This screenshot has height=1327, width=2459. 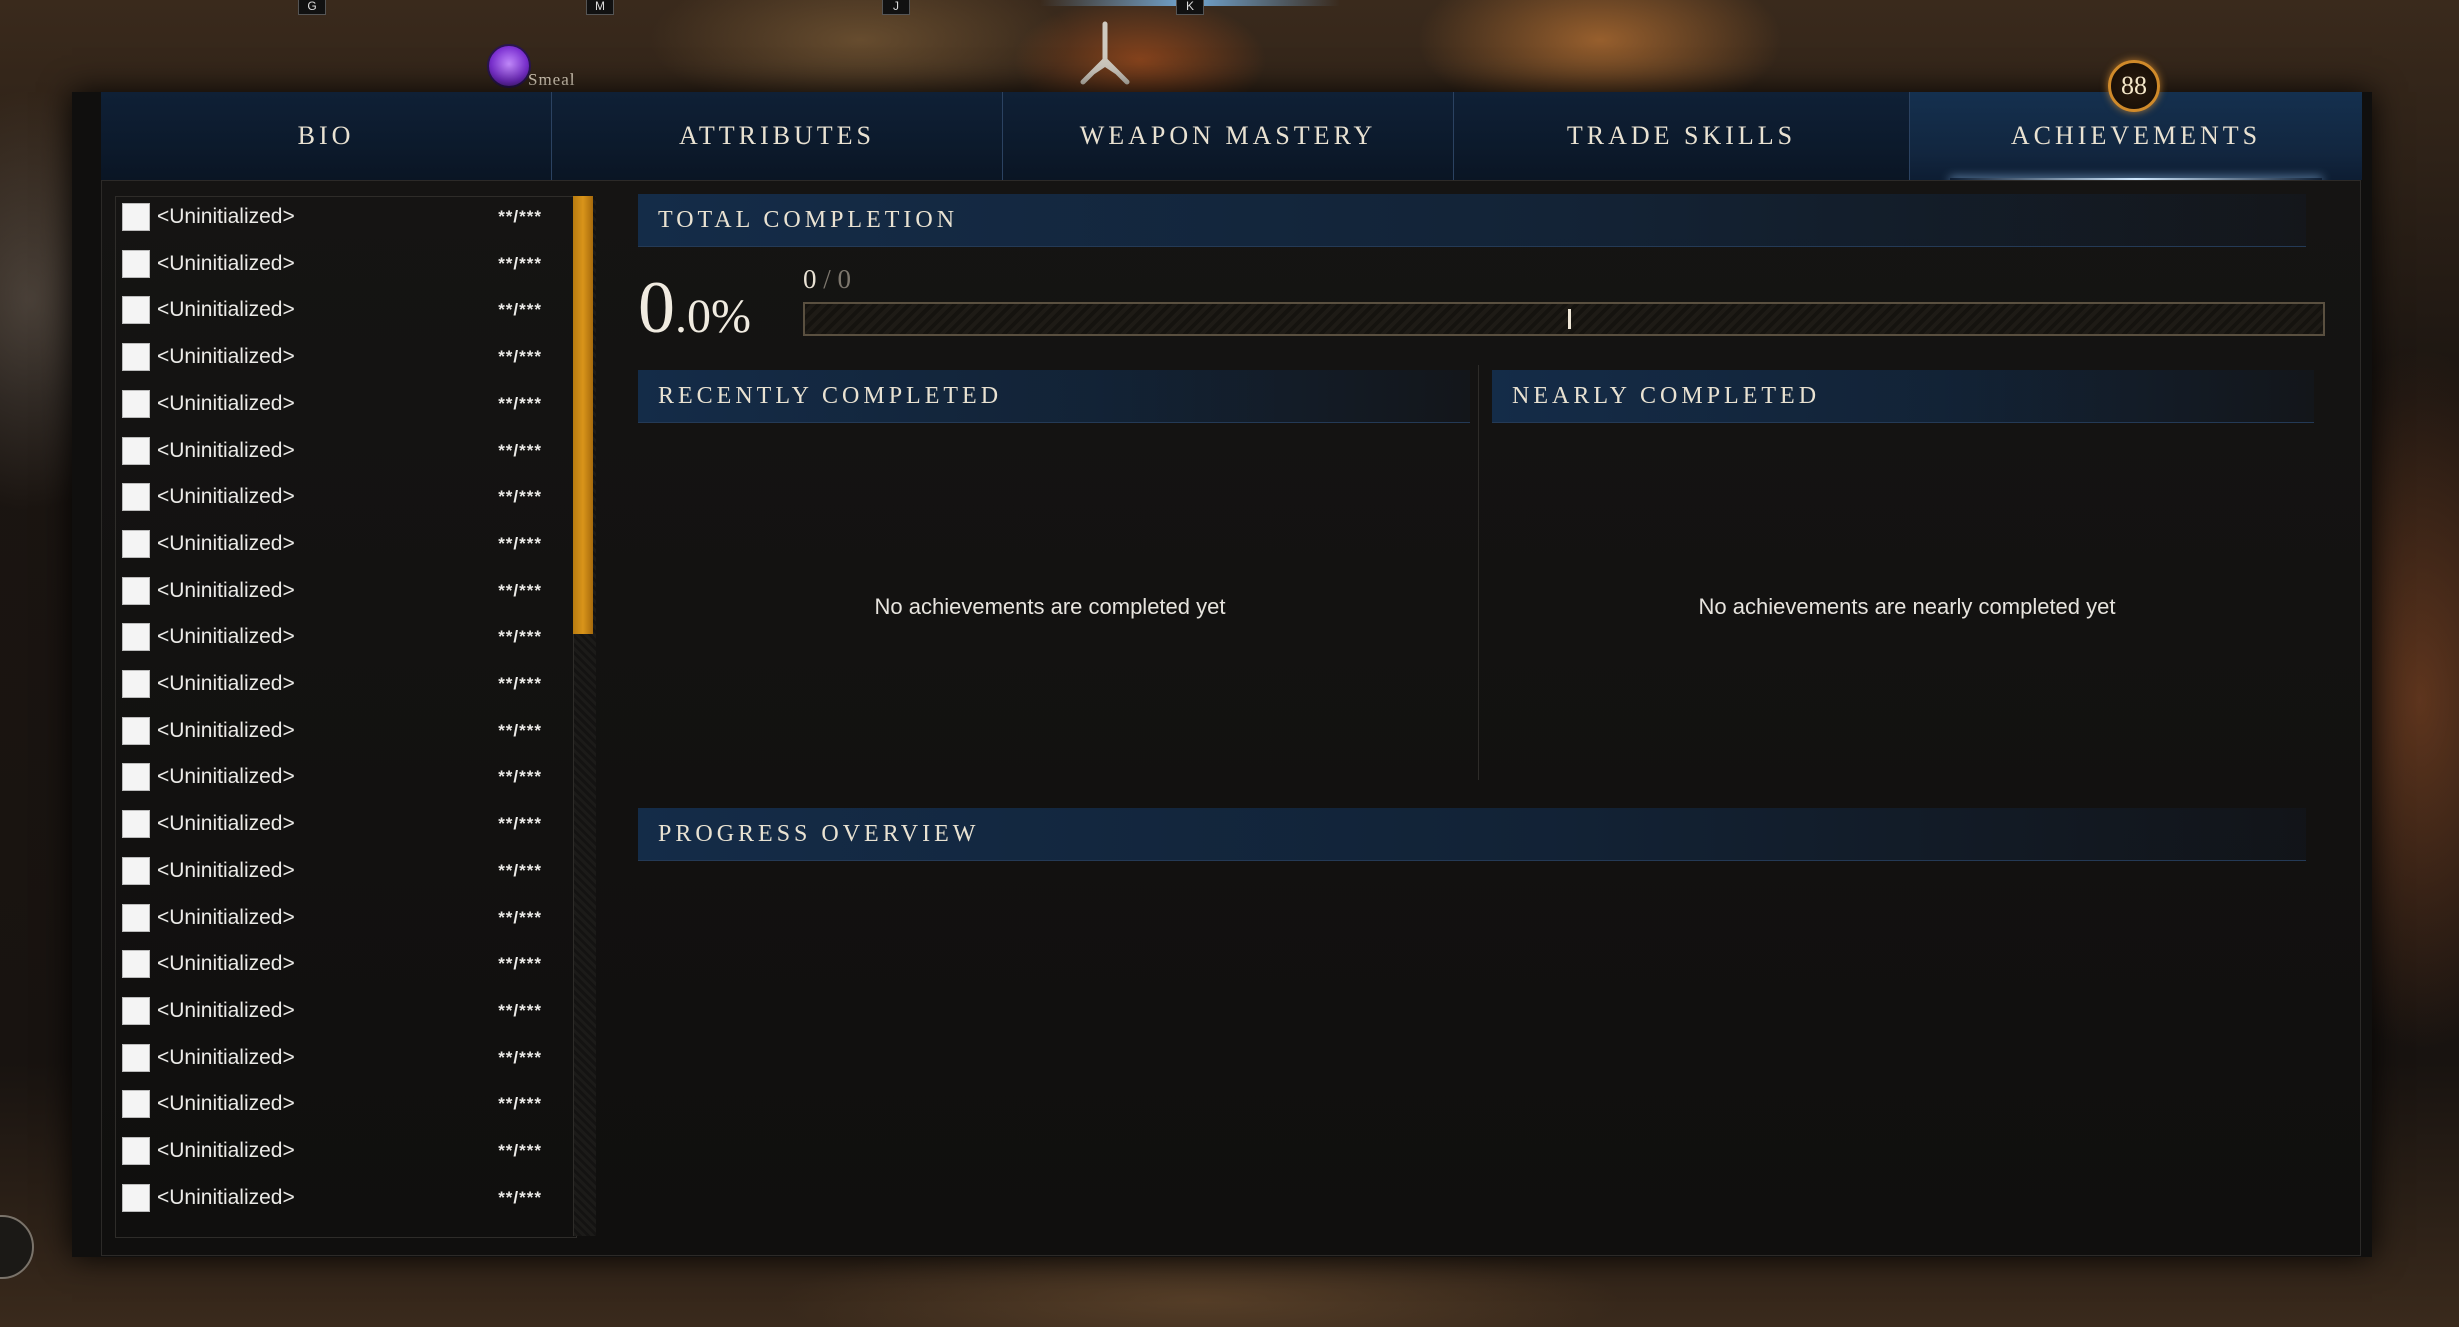 I want to click on scrollbar-thumb, so click(x=583, y=415).